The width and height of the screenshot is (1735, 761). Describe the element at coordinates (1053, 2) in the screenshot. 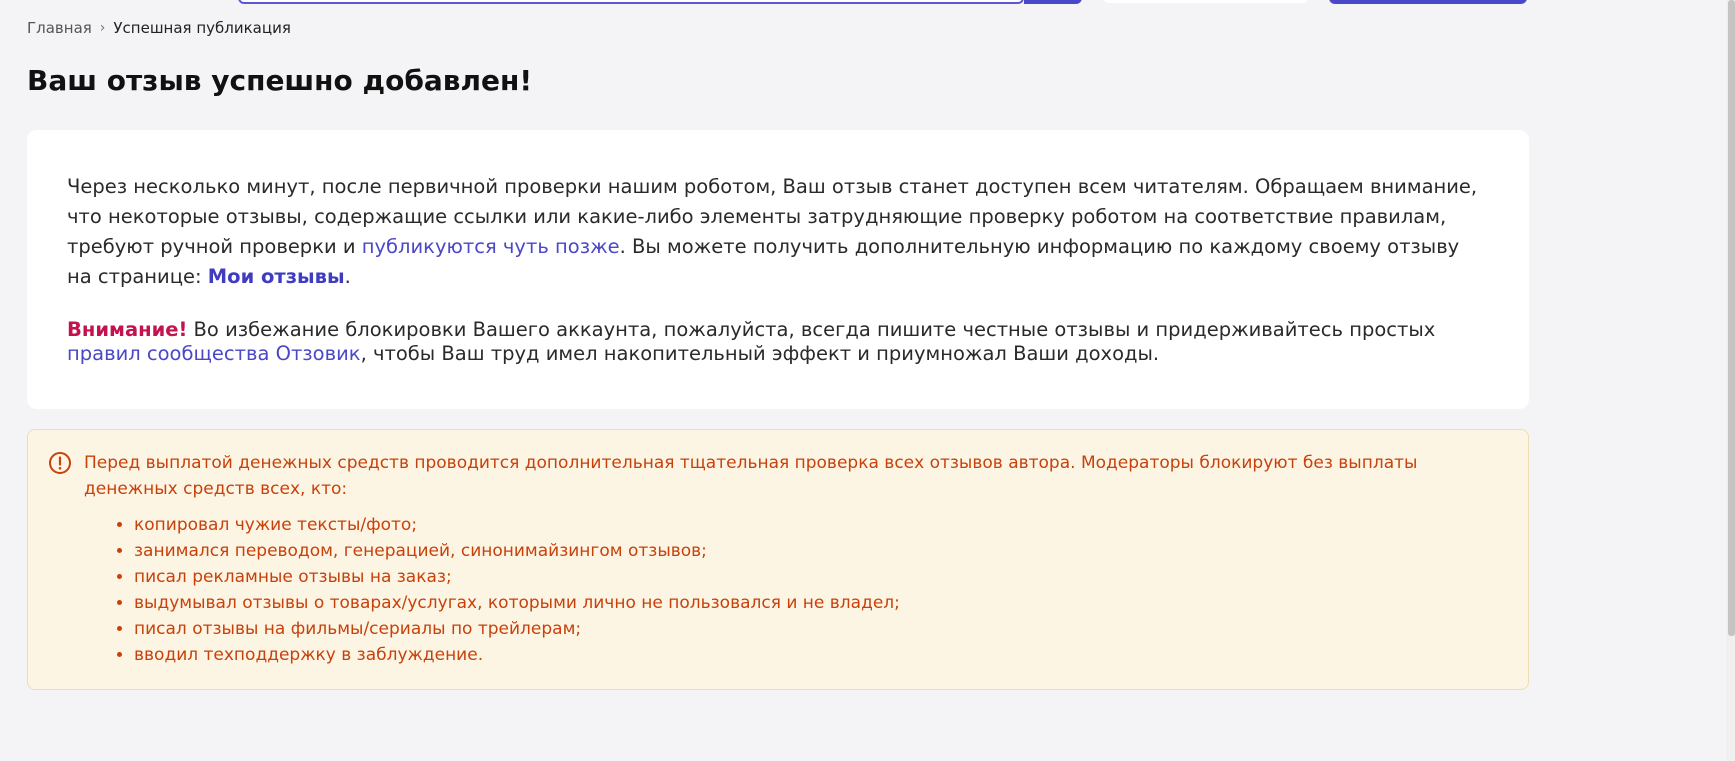

I see `search-button` at that location.